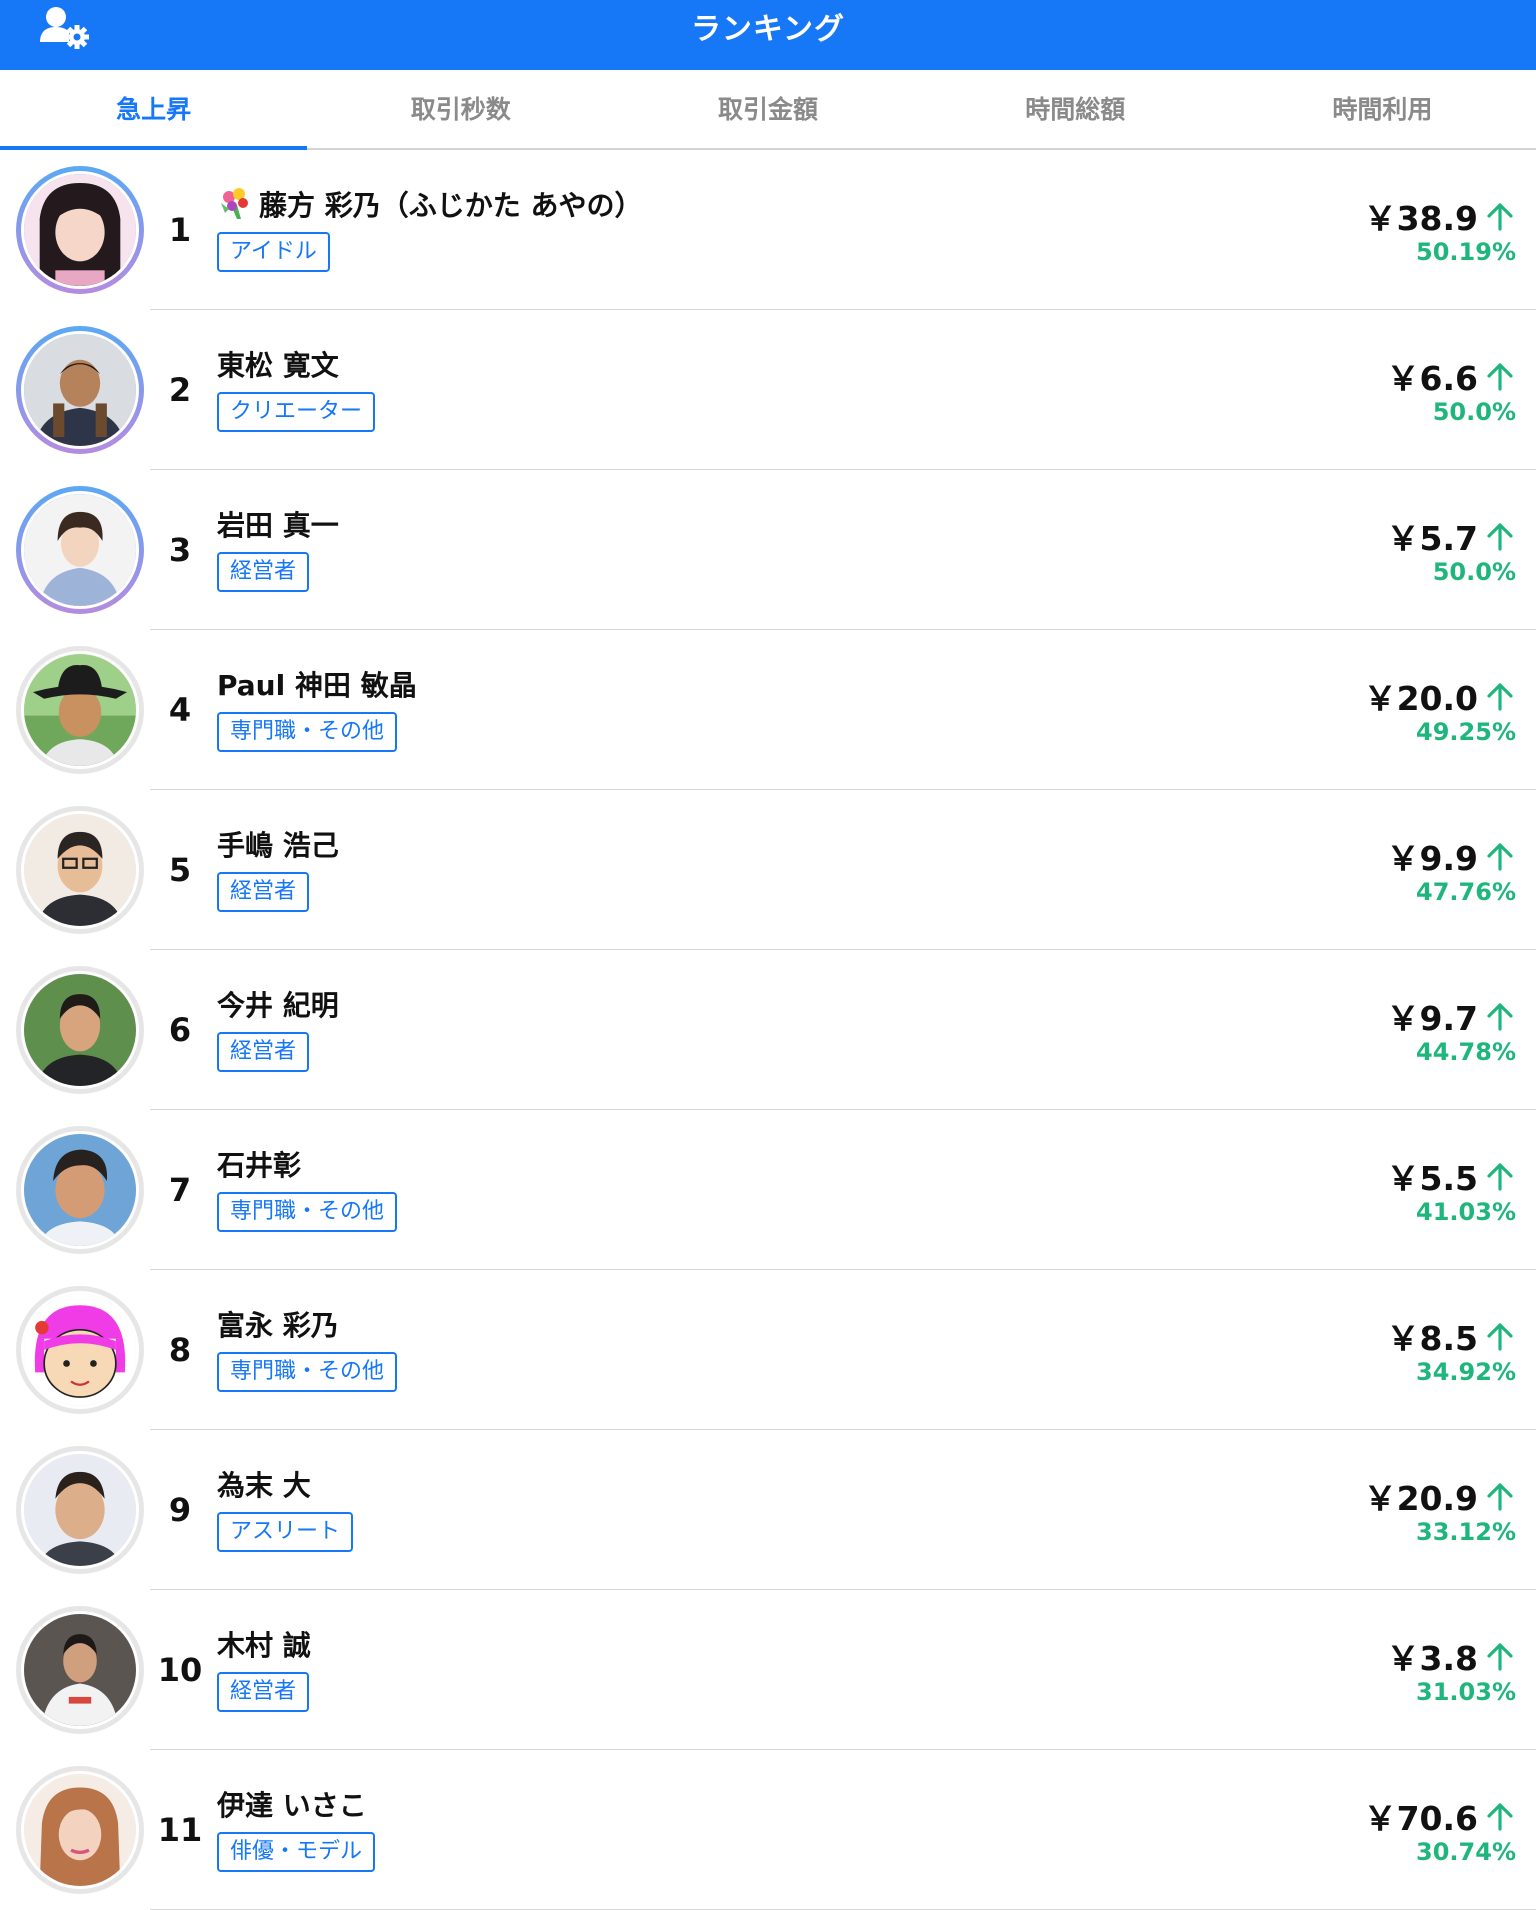 The height and width of the screenshot is (1910, 1536). Describe the element at coordinates (285, 1532) in the screenshot. I see `category-tag: アスリート` at that location.